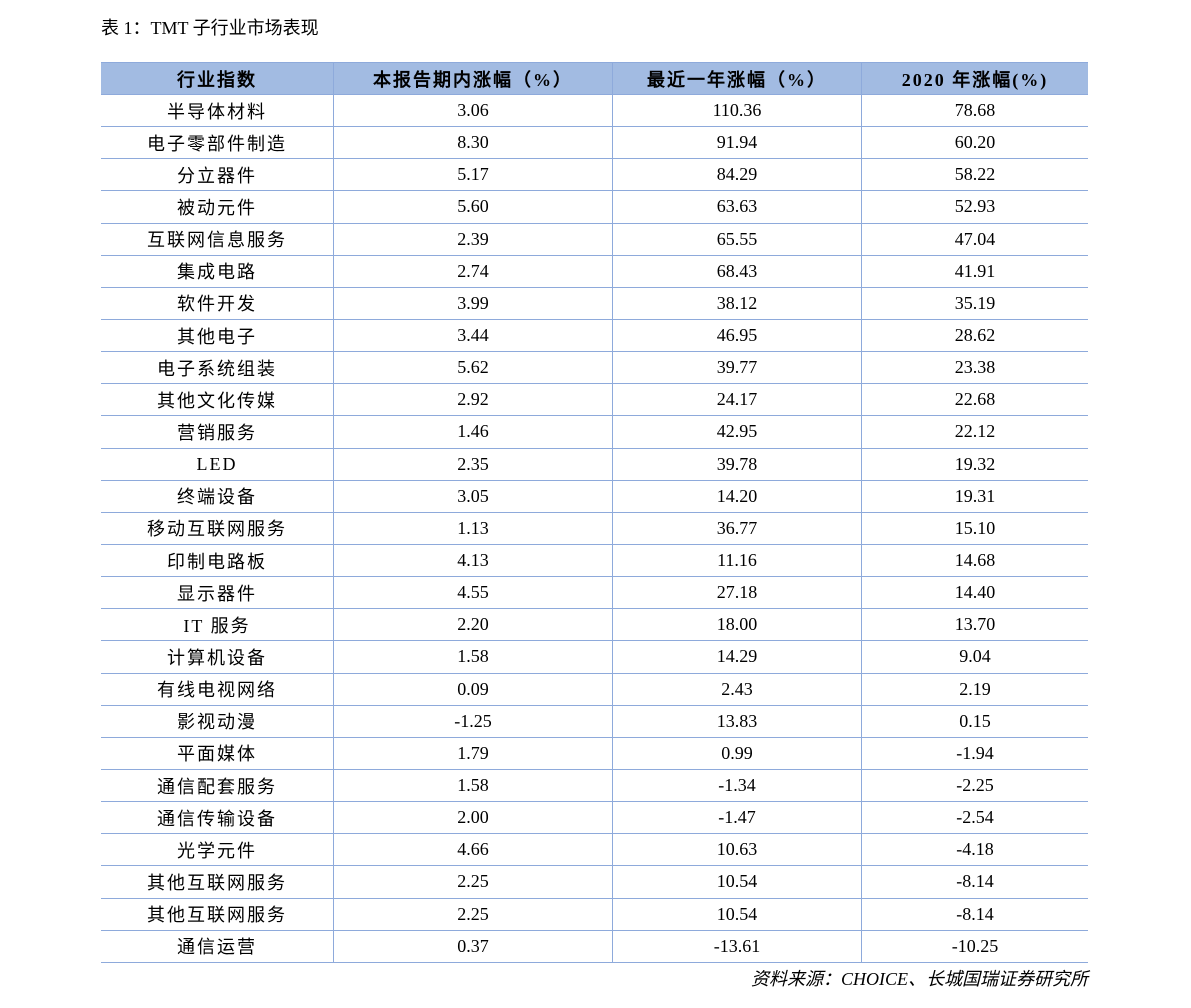 The height and width of the screenshot is (1008, 1191). I want to click on cell-industry-index: 其他文化传媒, so click(217, 400).